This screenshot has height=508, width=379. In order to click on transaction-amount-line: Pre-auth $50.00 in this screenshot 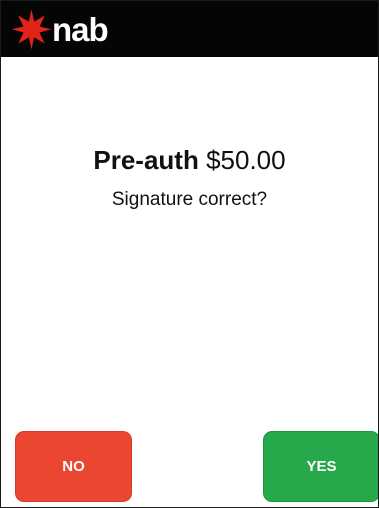, I will do `click(189, 160)`.